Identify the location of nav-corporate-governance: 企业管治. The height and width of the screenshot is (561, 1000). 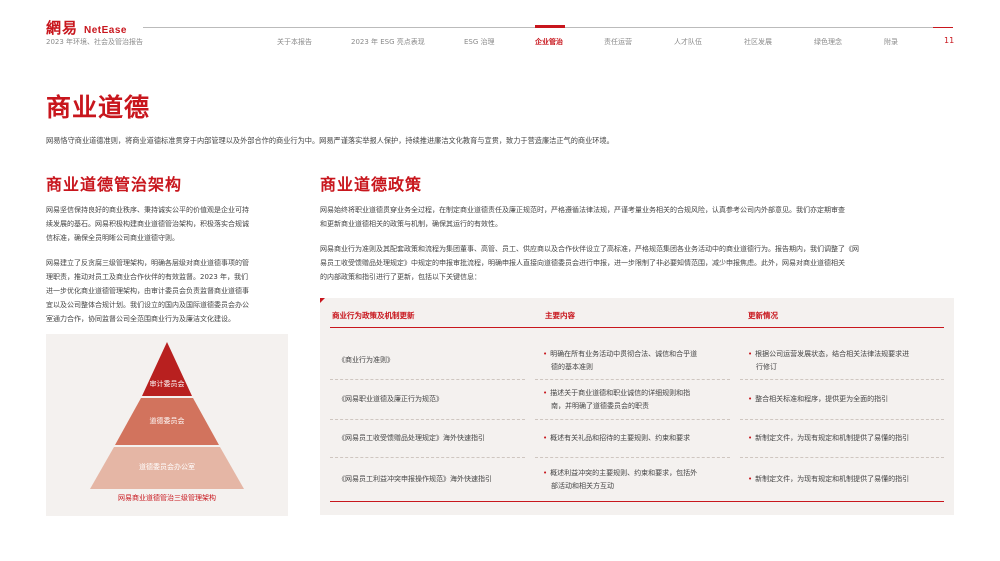
(549, 42).